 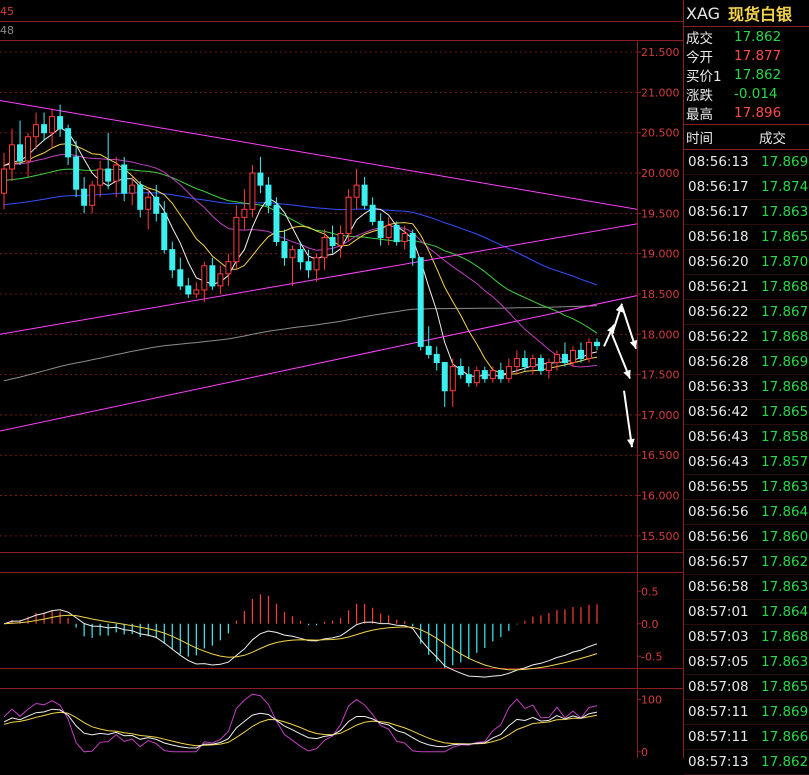 I want to click on tick-time: 08:56:56, so click(x=718, y=512).